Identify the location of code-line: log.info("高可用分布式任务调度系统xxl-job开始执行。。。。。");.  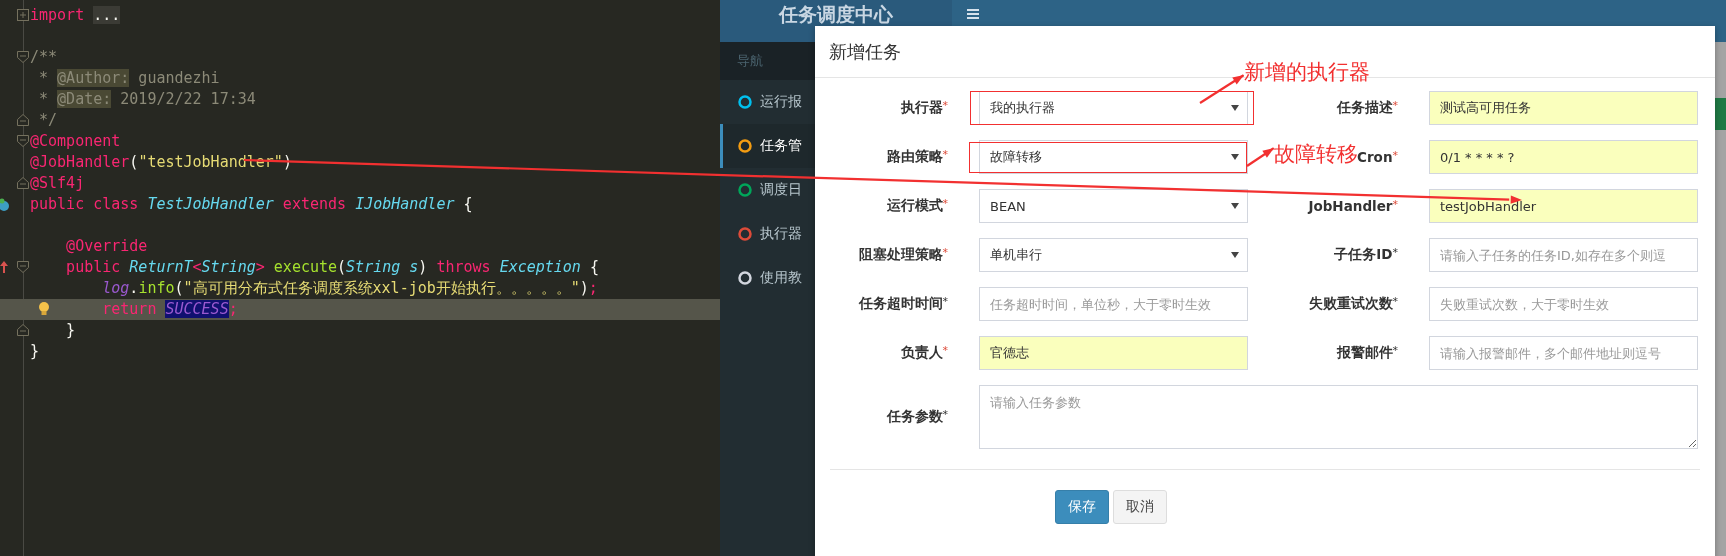
(349, 288).